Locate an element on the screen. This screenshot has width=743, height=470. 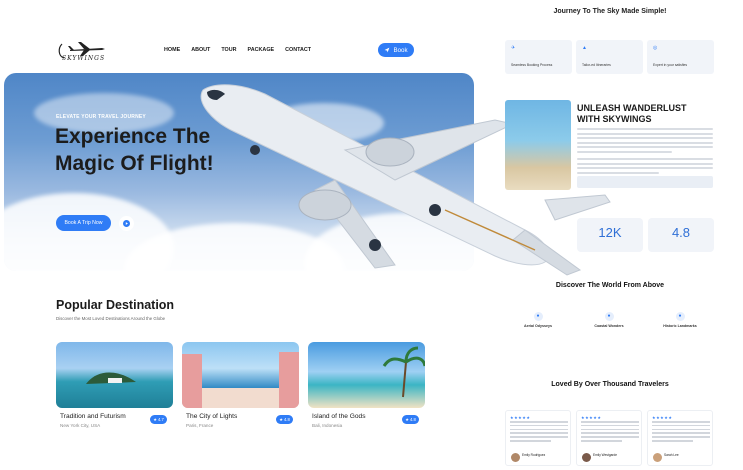
discover-title: Discover The World From Above is located at coordinates (610, 285).